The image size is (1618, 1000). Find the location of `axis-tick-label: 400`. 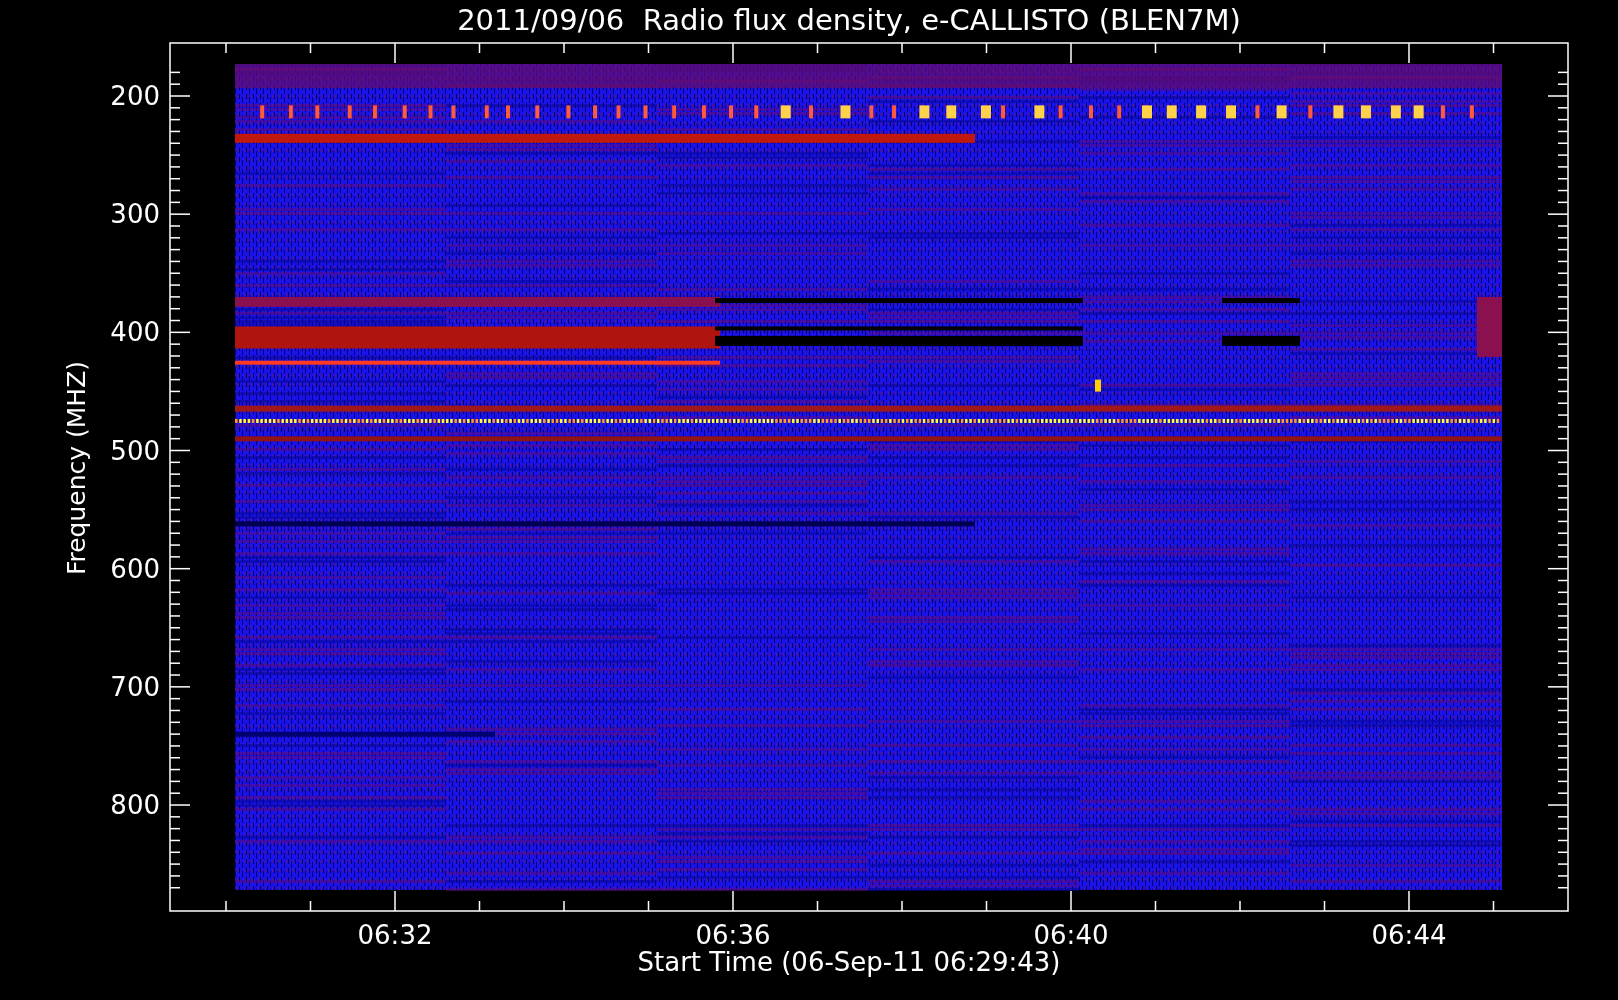

axis-tick-label: 400 is located at coordinates (135, 332).